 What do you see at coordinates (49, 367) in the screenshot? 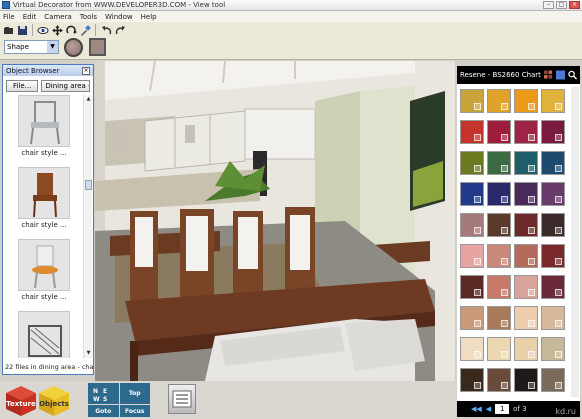
I see `object-browser-status: 22 files in dining area - cha` at bounding box center [49, 367].